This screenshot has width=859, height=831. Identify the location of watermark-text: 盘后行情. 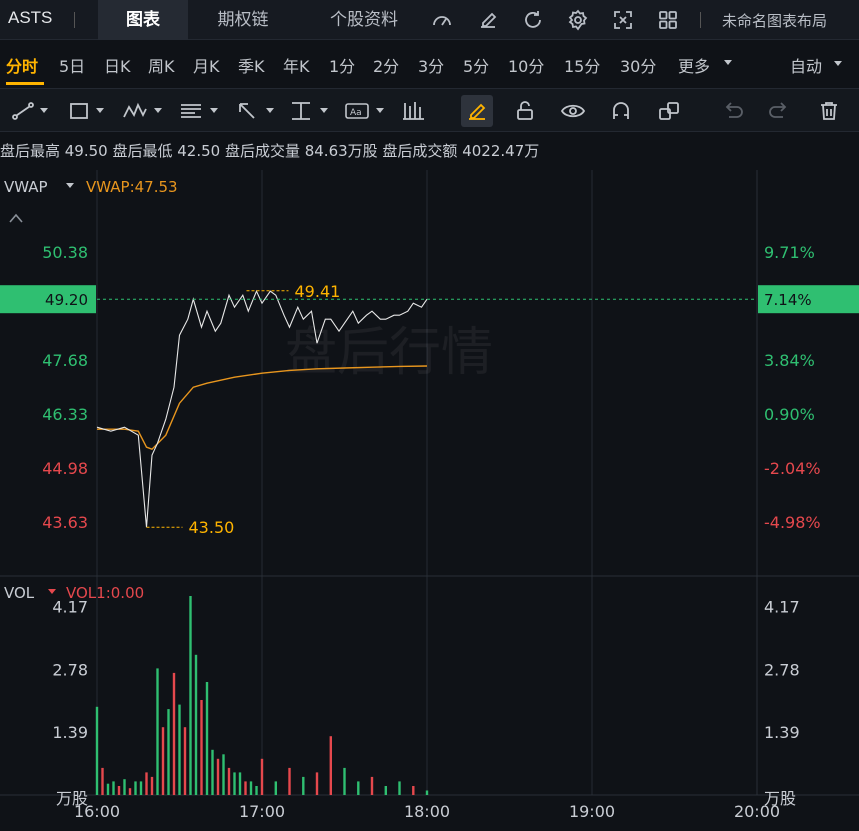
(389, 353).